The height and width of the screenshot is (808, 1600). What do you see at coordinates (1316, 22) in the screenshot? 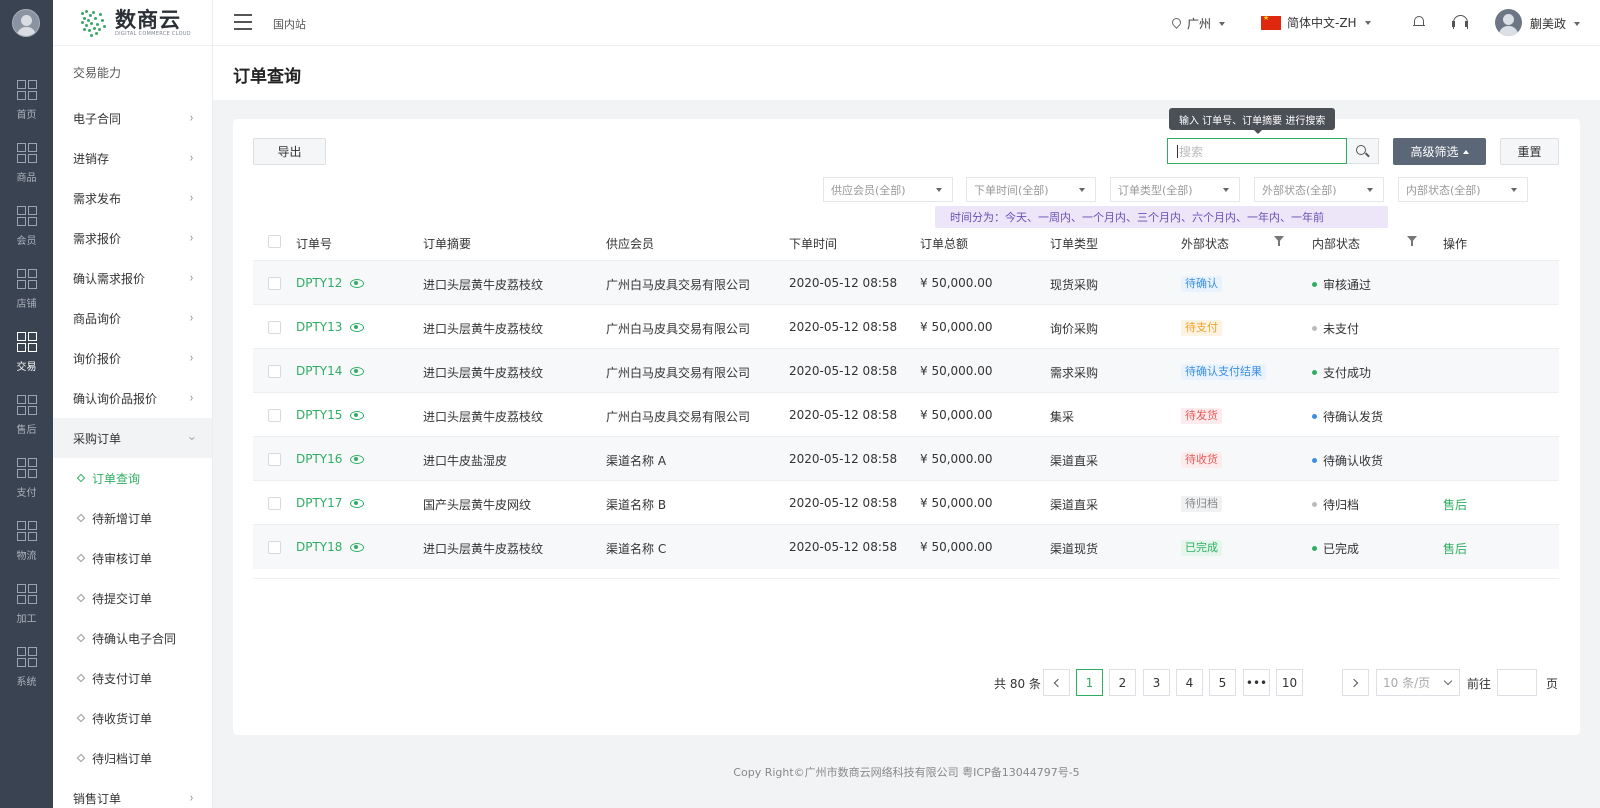
I see `language-selector: 简体中文-ZH` at bounding box center [1316, 22].